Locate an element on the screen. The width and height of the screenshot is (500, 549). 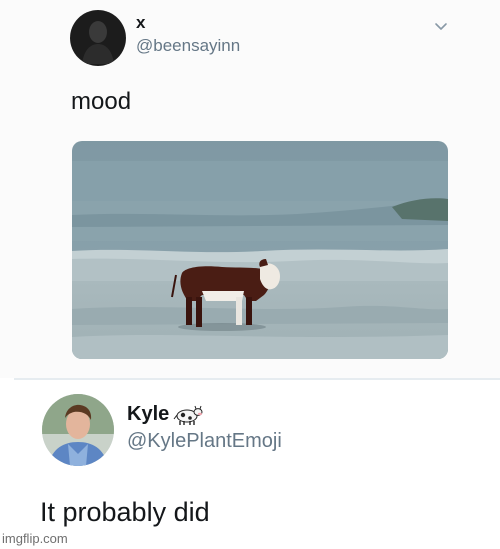
profile-photo-avatar is located at coordinates (78, 430).